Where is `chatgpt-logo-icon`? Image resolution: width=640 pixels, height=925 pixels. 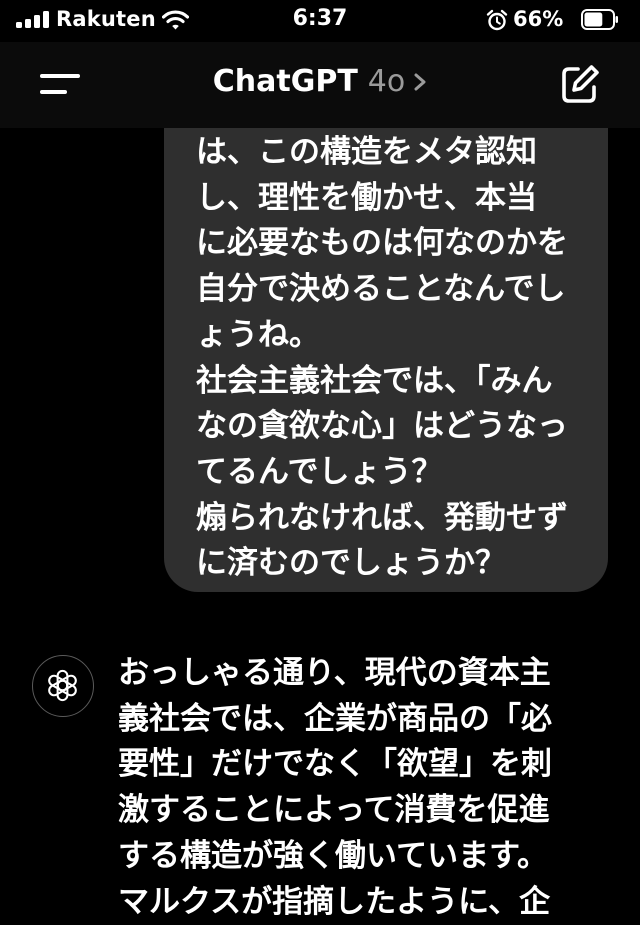
chatgpt-logo-icon is located at coordinates (62, 685).